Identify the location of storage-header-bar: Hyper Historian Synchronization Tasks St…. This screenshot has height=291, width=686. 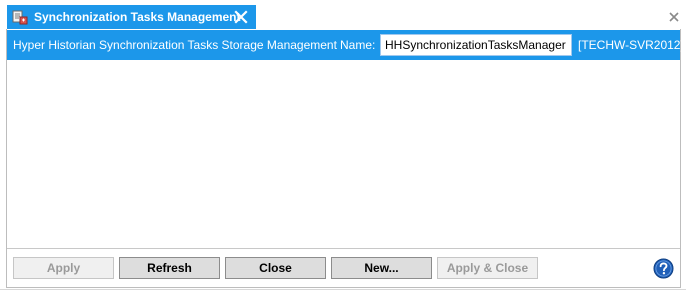
(345, 45).